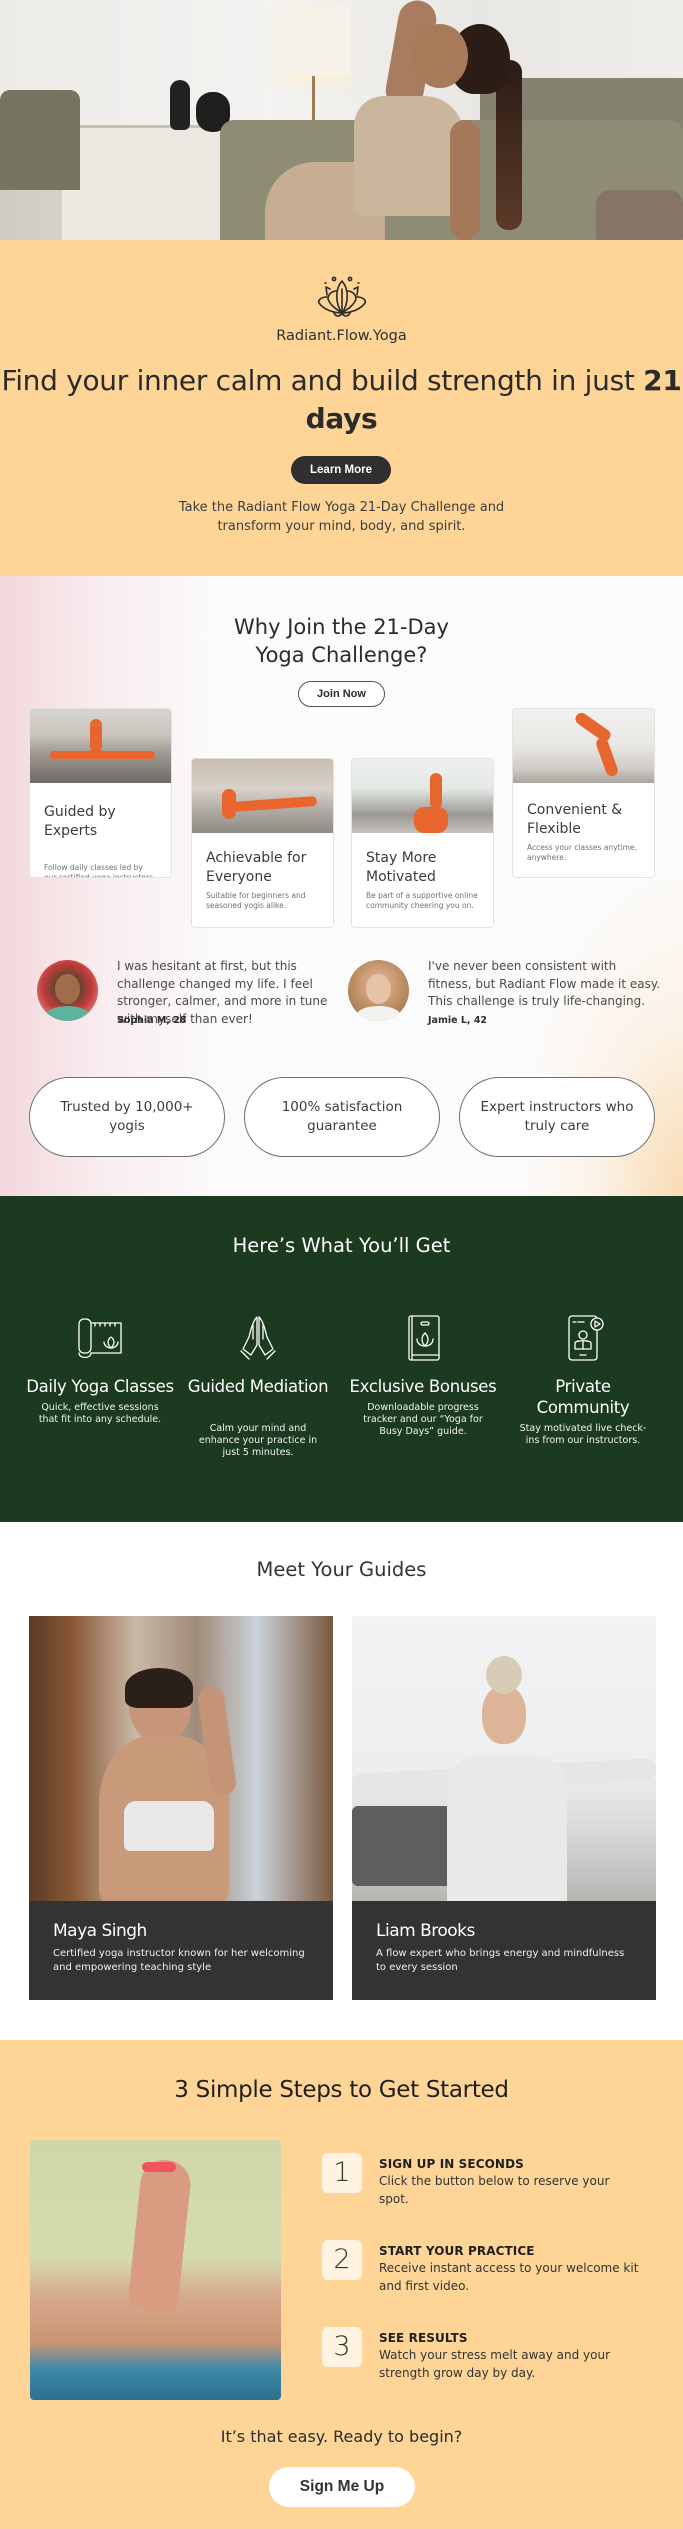 The image size is (683, 2529). Describe the element at coordinates (404, 1846) in the screenshot. I see `photo-sofa` at that location.